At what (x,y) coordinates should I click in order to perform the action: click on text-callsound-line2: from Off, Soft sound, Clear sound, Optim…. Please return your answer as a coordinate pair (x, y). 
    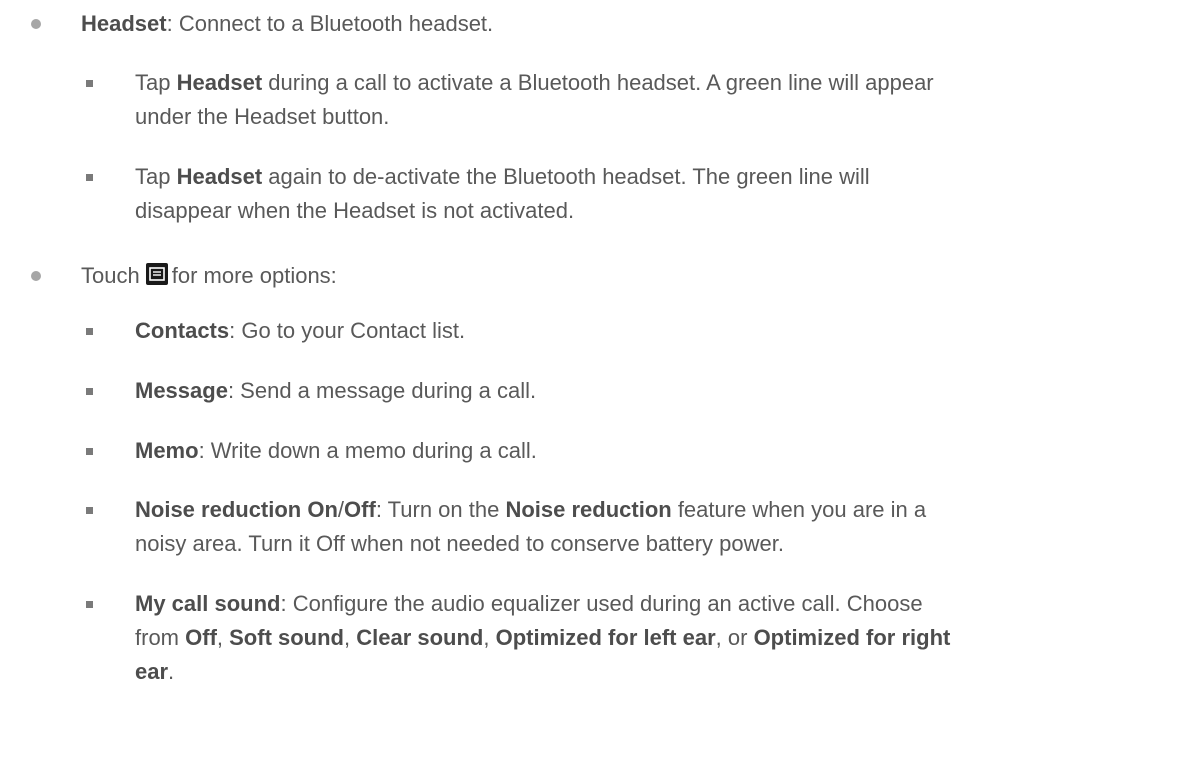
    Looking at the image, I should click on (542, 638).